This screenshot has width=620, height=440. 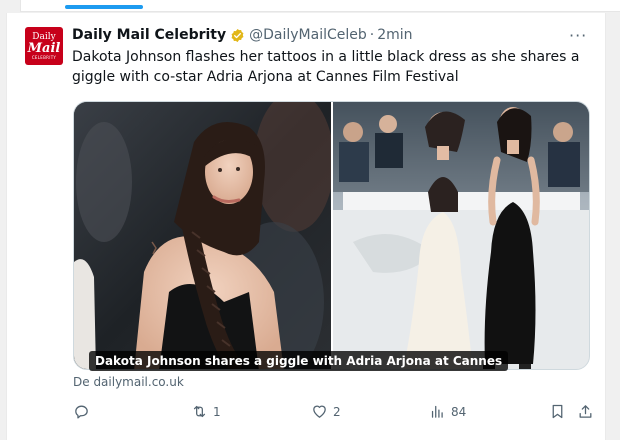 What do you see at coordinates (44, 57) in the screenshot?
I see `avatar-text-celebrity: CELEBRITY` at bounding box center [44, 57].